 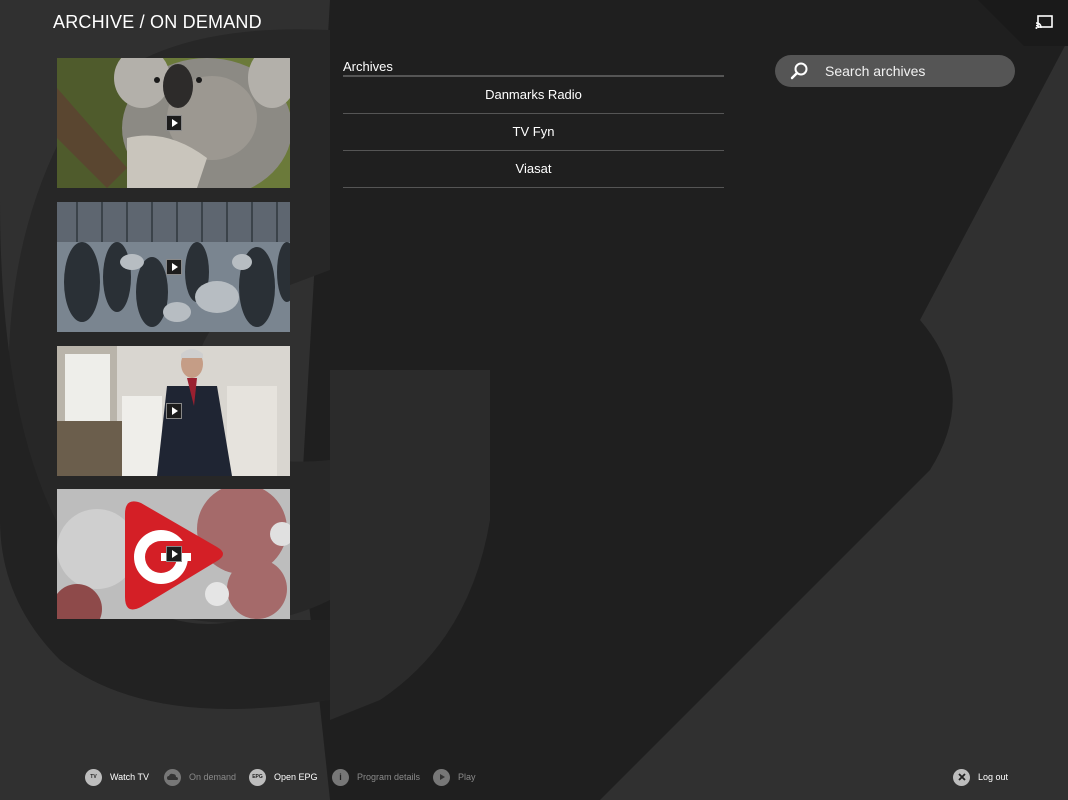 What do you see at coordinates (915, 71) in the screenshot?
I see `search-input` at bounding box center [915, 71].